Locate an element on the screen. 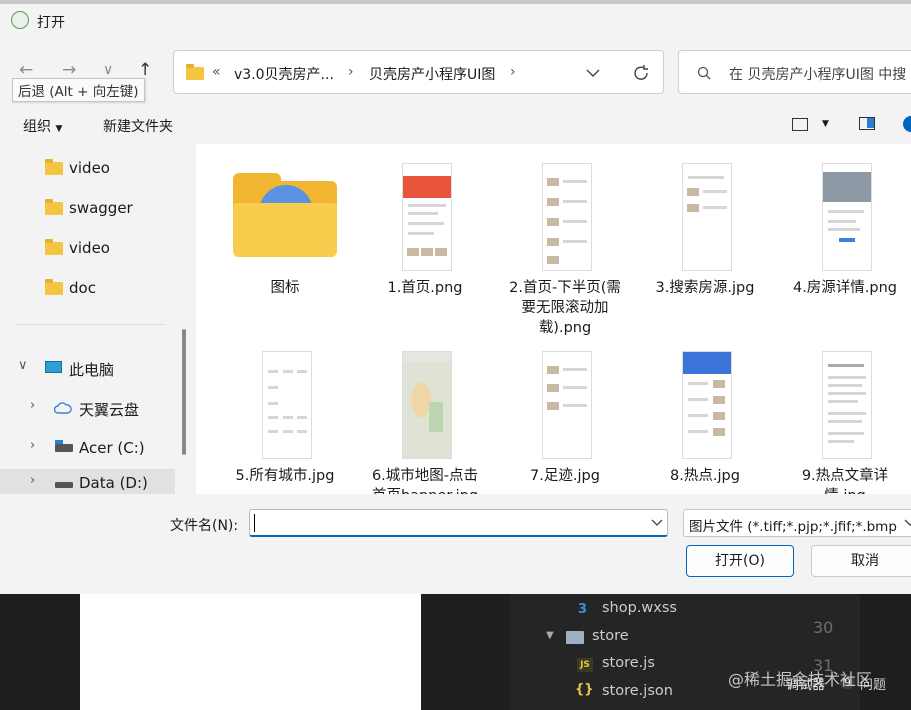 This screenshot has height=710, width=911. back-tooltip: 后退 (Alt + 向左键) is located at coordinates (78, 90).